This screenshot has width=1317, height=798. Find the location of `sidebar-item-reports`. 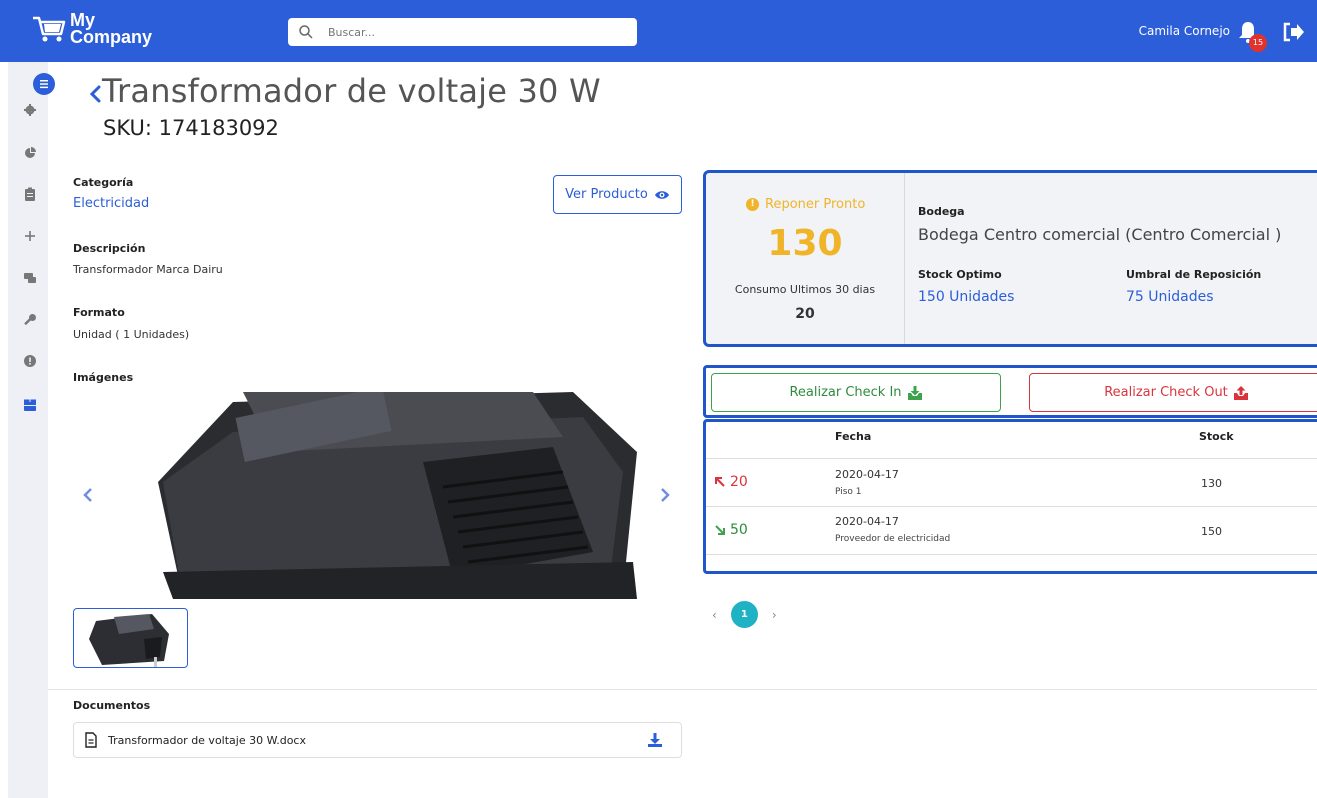

sidebar-item-reports is located at coordinates (30, 153).